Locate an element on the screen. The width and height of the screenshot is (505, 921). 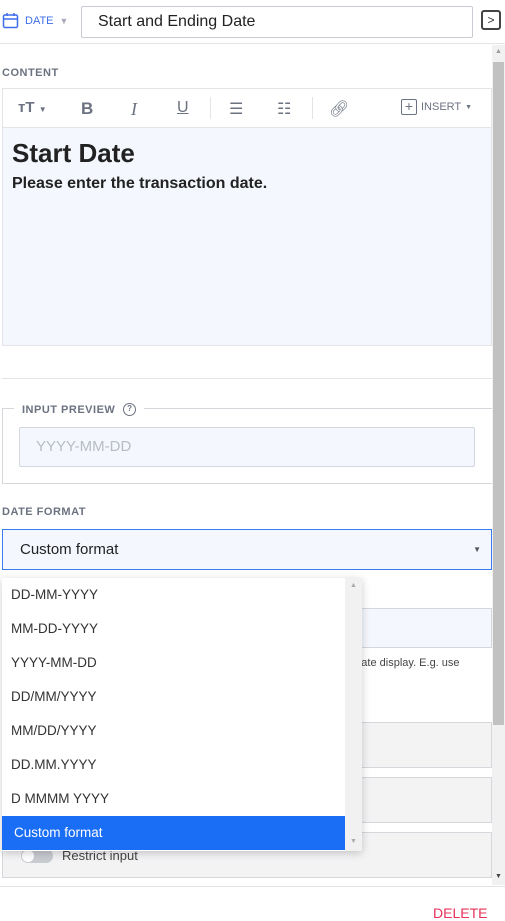
bold-icon: B is located at coordinates (87, 109).